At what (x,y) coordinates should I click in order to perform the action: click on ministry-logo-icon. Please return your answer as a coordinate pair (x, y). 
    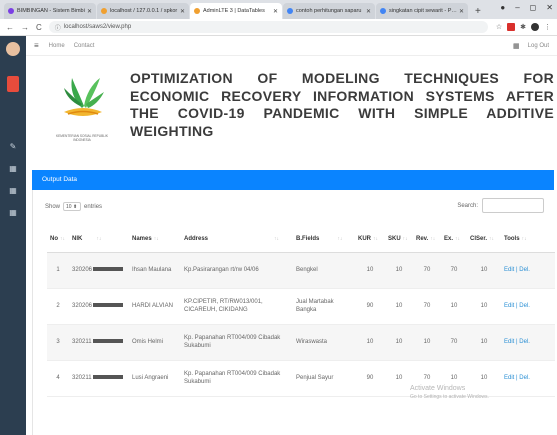
    Looking at the image, I should click on (84, 97).